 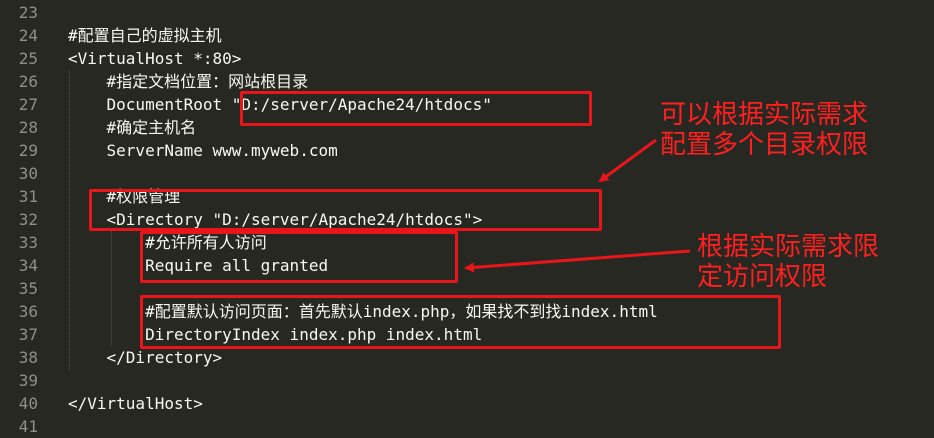 I want to click on line-number: 35, so click(x=28, y=288).